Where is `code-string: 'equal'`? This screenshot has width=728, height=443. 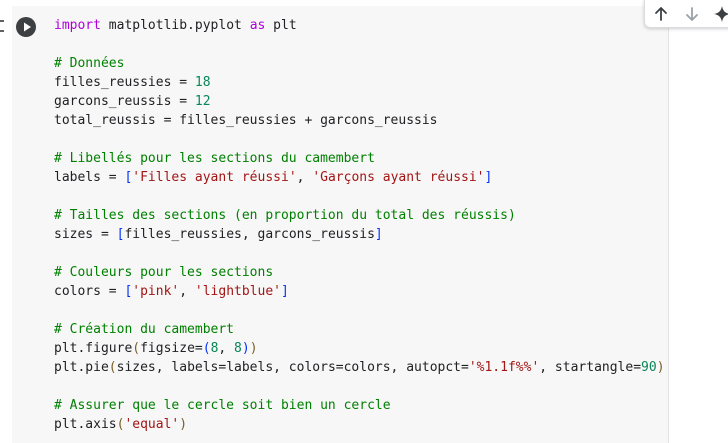
code-string: 'equal' is located at coordinates (152, 424).